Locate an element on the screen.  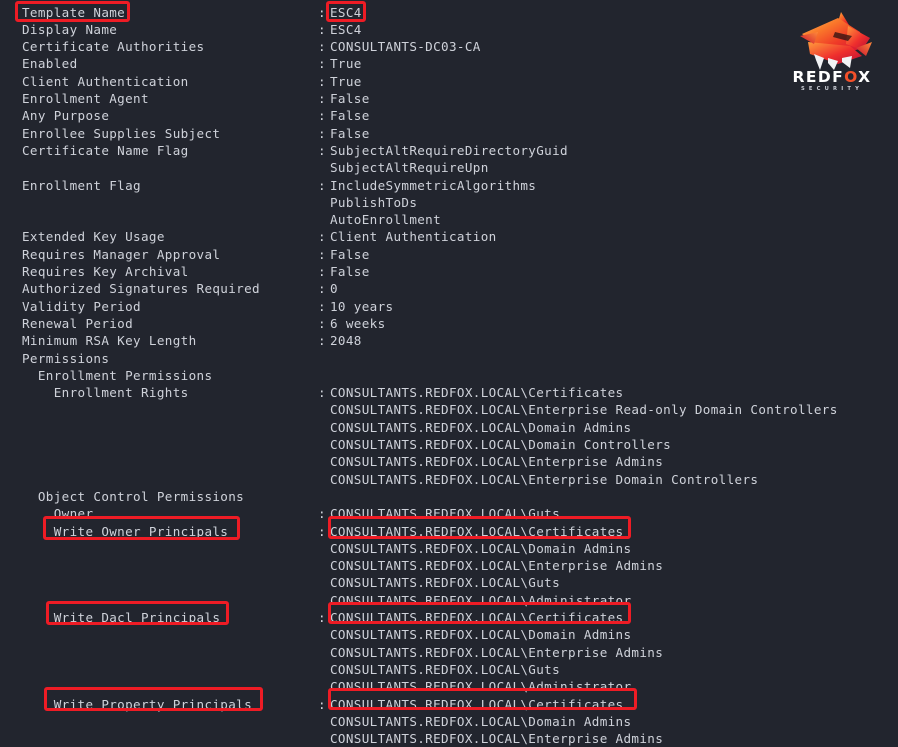
property-key: Certificate Name Flag is located at coordinates (105, 150).